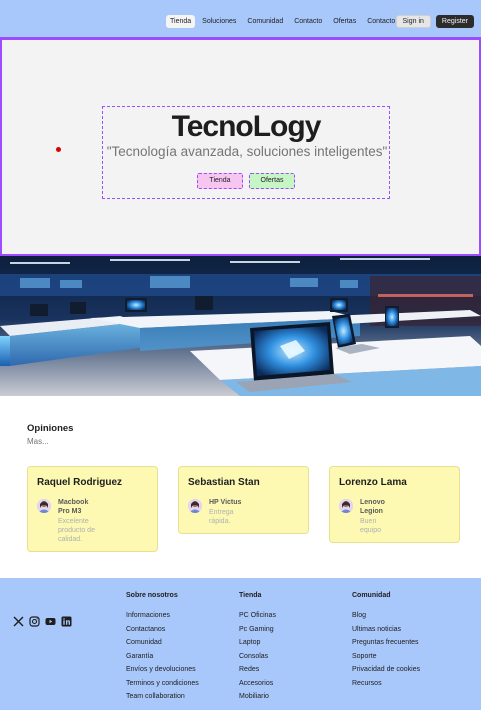  What do you see at coordinates (73, 507) in the screenshot?
I see `product-name: Macbook Pro M3` at bounding box center [73, 507].